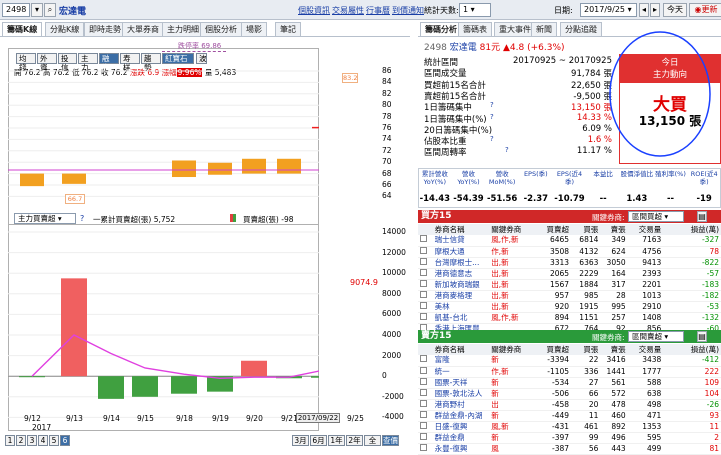 The width and height of the screenshot is (721, 455). I want to click on update-button: ◉更新, so click(705, 10).